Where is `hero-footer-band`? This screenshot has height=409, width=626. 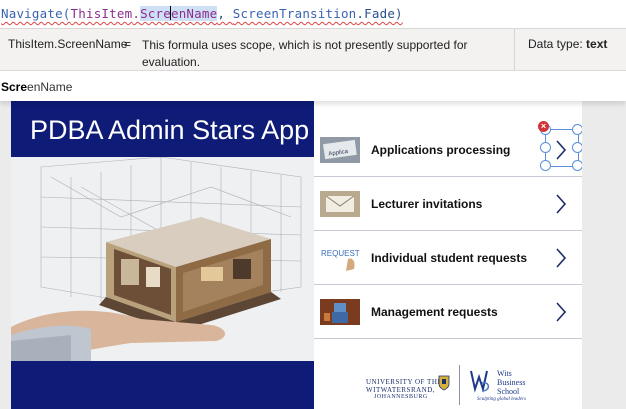
hero-footer-band is located at coordinates (162, 385).